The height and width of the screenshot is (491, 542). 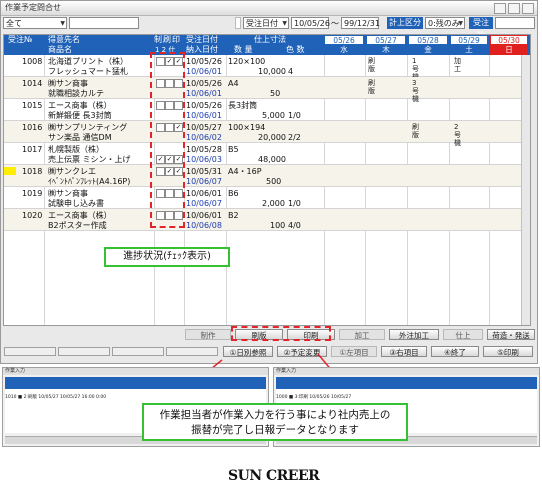 I want to click on bottom-annotation: 作業担当者が作業入力を行う事により社内売上の 振替が完了し日報データとなります, so click(x=275, y=422).